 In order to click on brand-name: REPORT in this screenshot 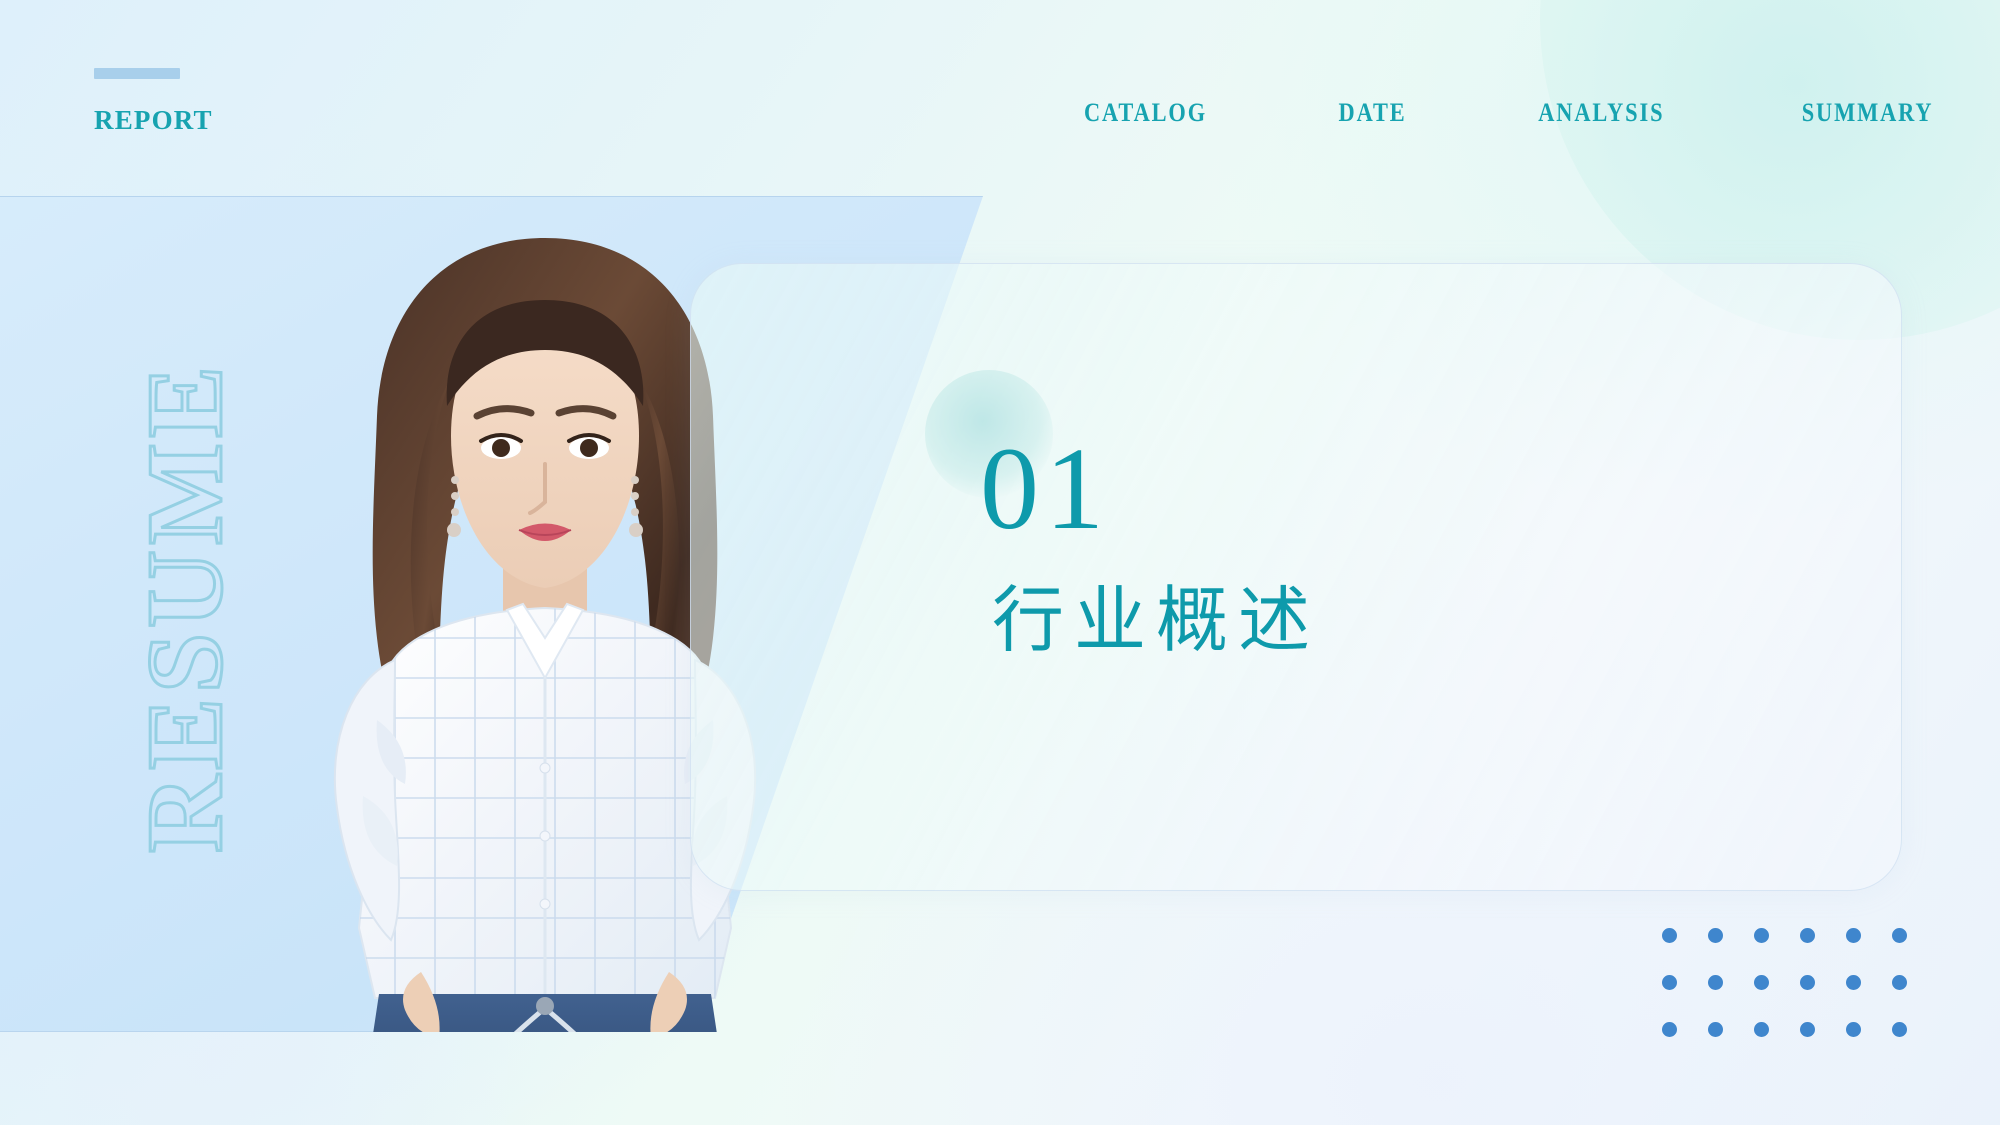, I will do `click(153, 120)`.